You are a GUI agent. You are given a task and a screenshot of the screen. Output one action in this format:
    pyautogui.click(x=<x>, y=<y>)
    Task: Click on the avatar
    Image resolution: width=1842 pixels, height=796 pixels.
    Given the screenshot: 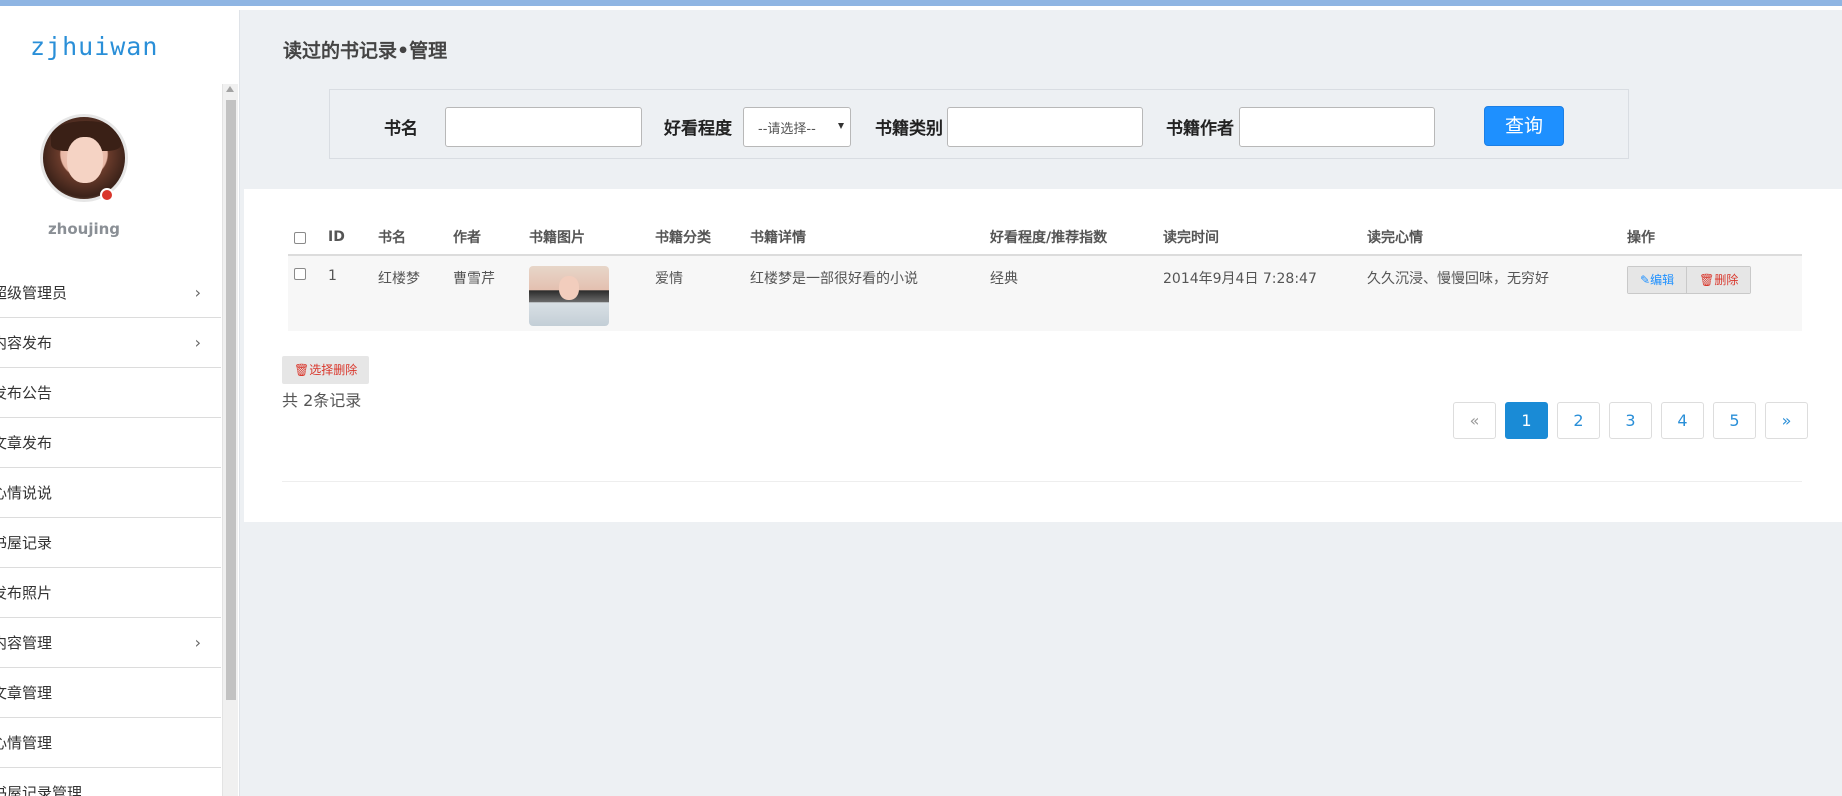 What is the action you would take?
    pyautogui.click(x=84, y=158)
    